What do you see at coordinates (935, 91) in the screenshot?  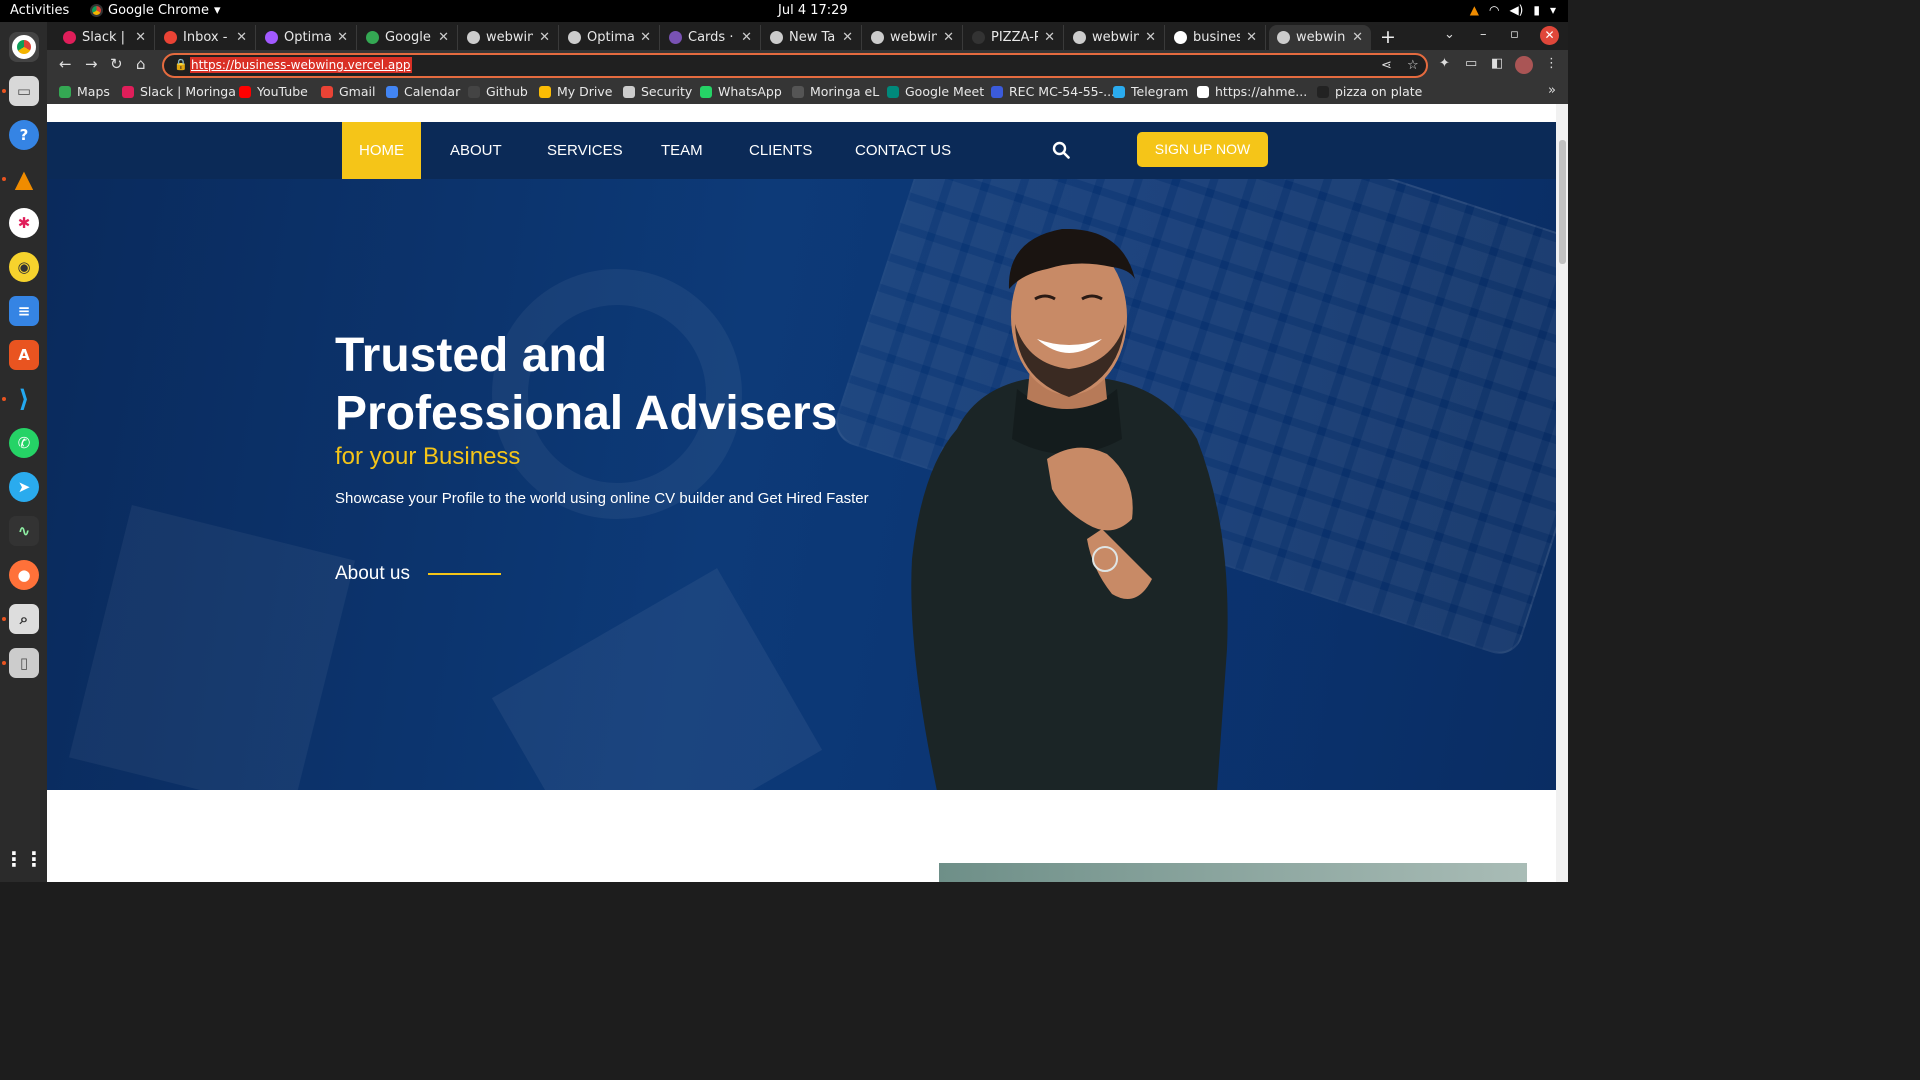 I see `bookmark-item: Google Meet` at bounding box center [935, 91].